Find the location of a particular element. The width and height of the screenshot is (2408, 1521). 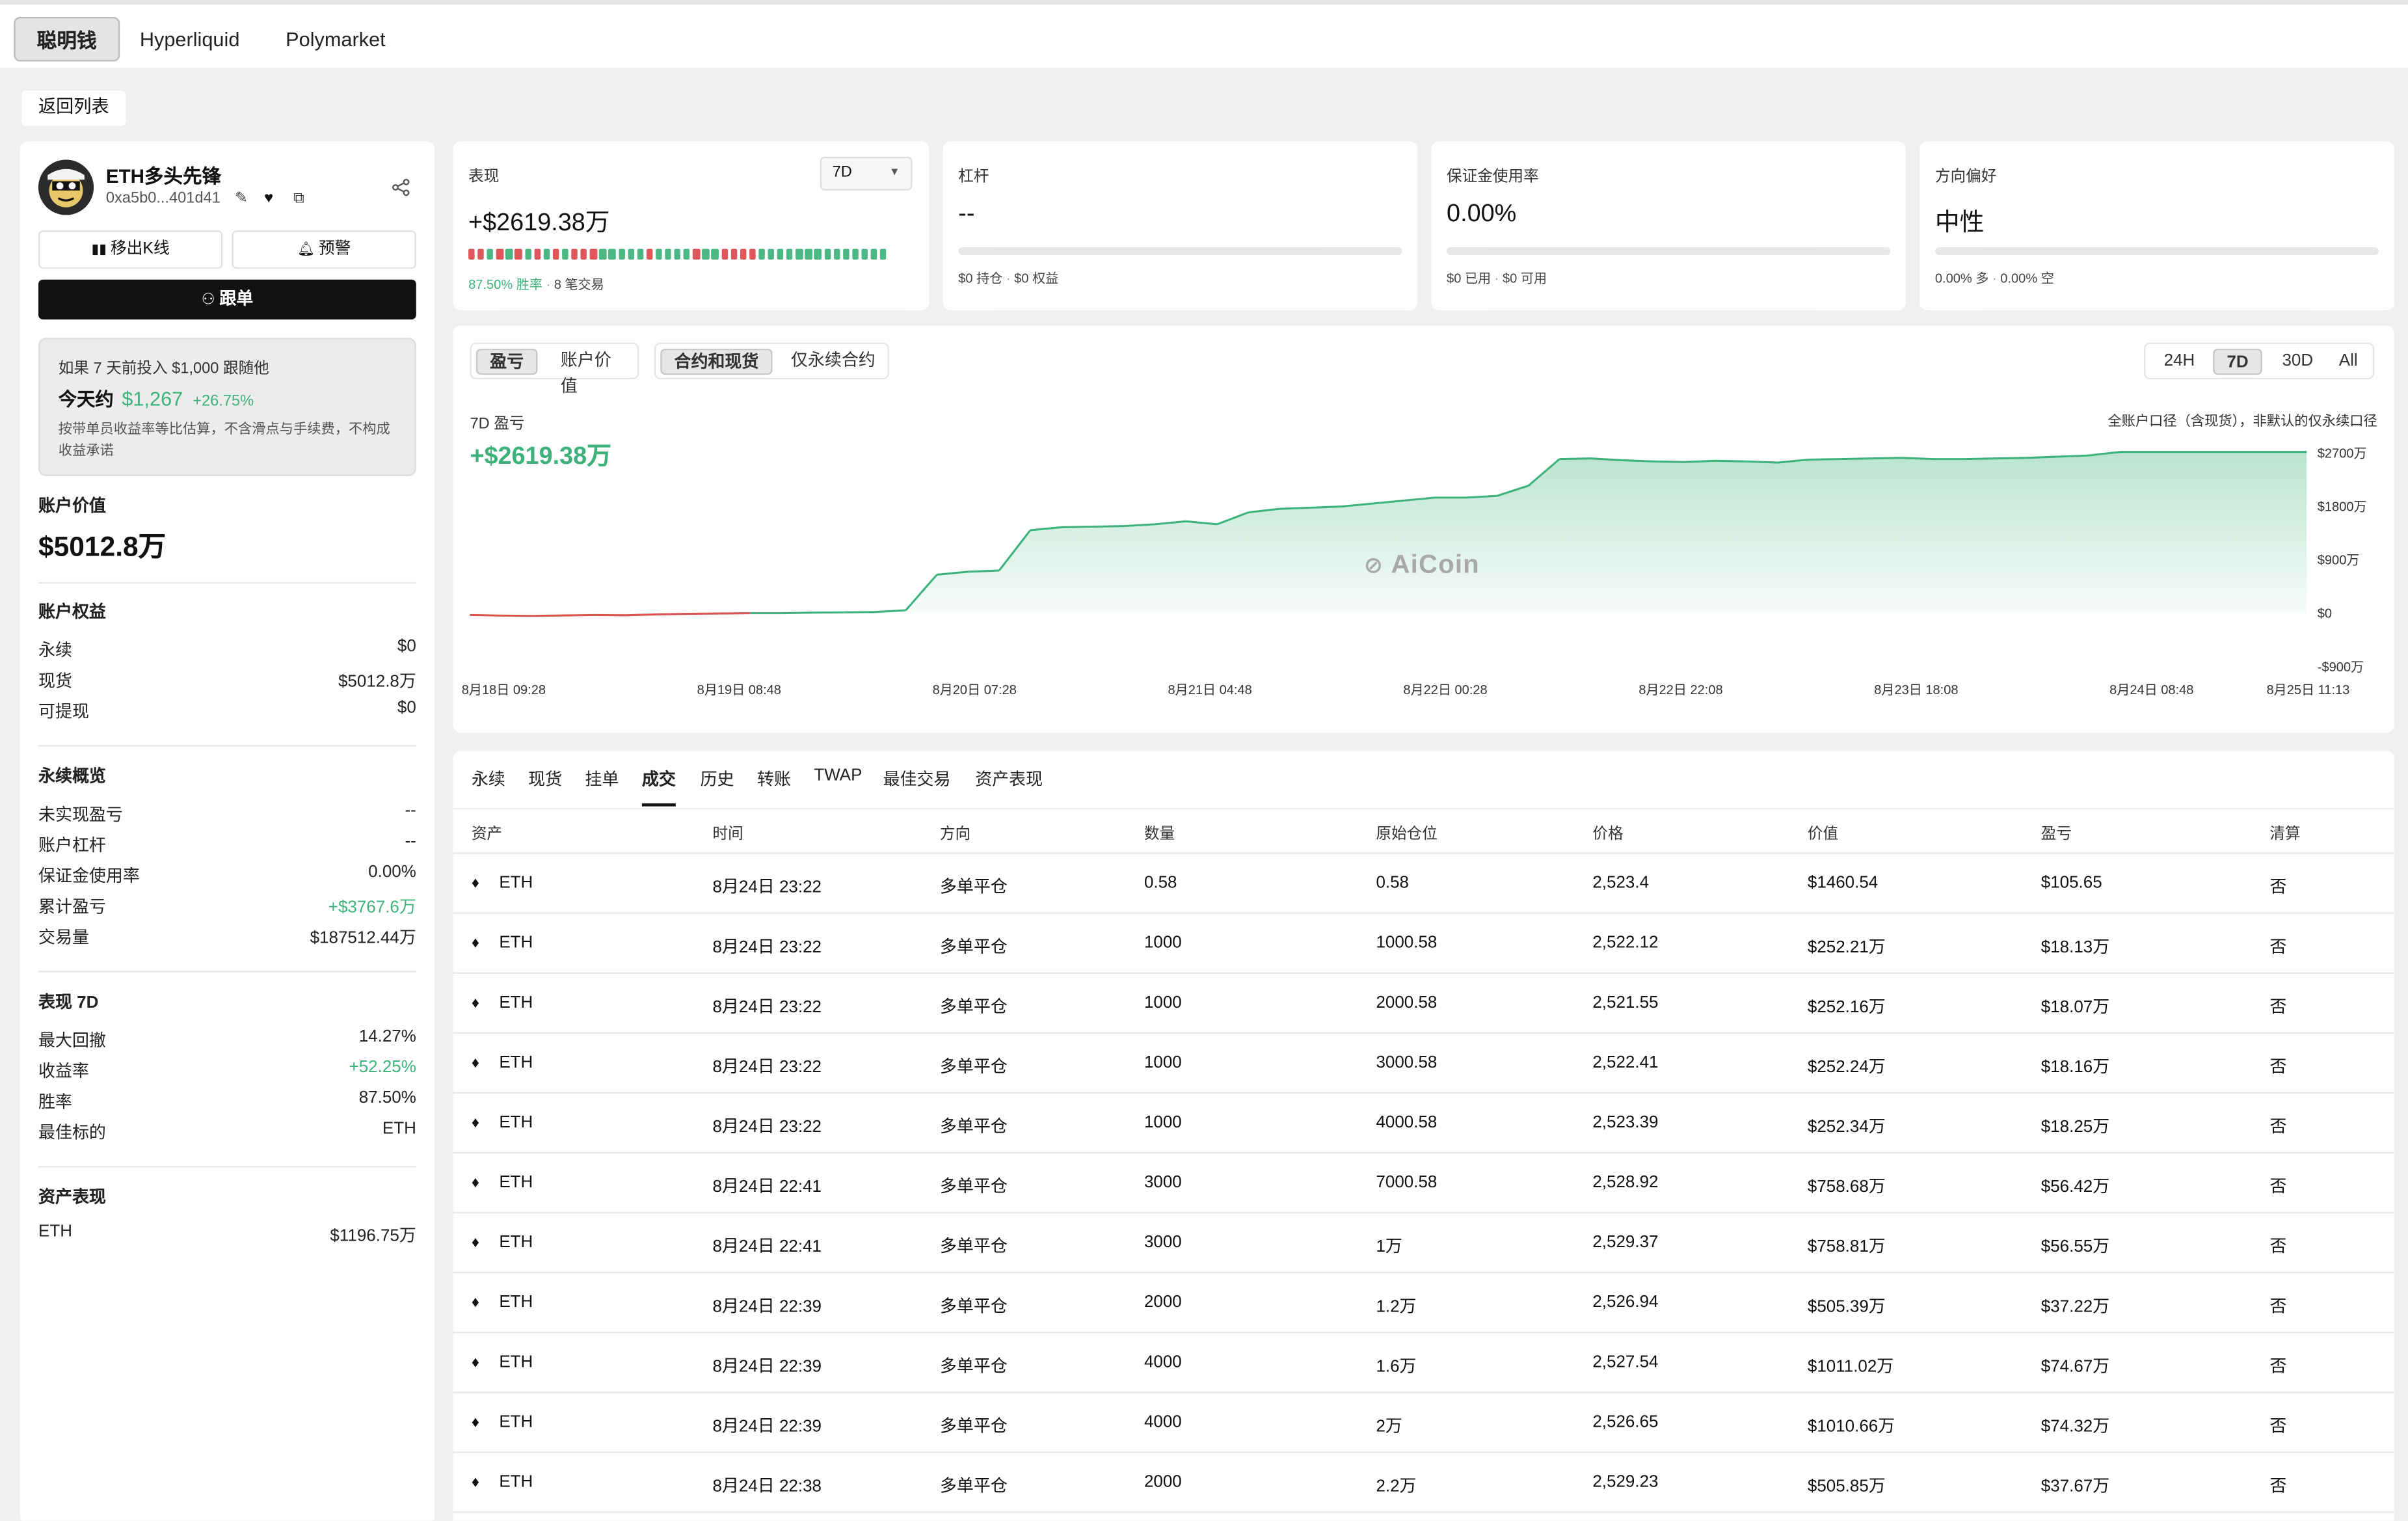

perf-value: 87.50% is located at coordinates (387, 1098).